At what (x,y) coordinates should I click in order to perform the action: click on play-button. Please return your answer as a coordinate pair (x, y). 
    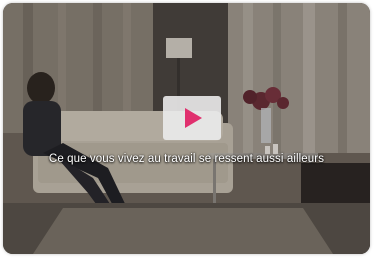
    Looking at the image, I should click on (192, 118).